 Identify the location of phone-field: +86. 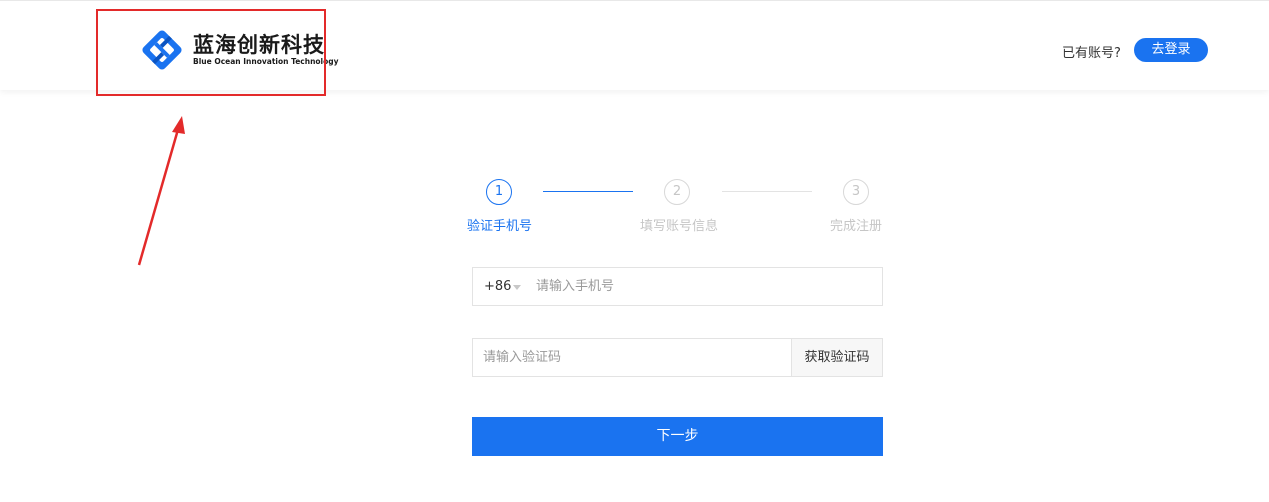
(677, 286).